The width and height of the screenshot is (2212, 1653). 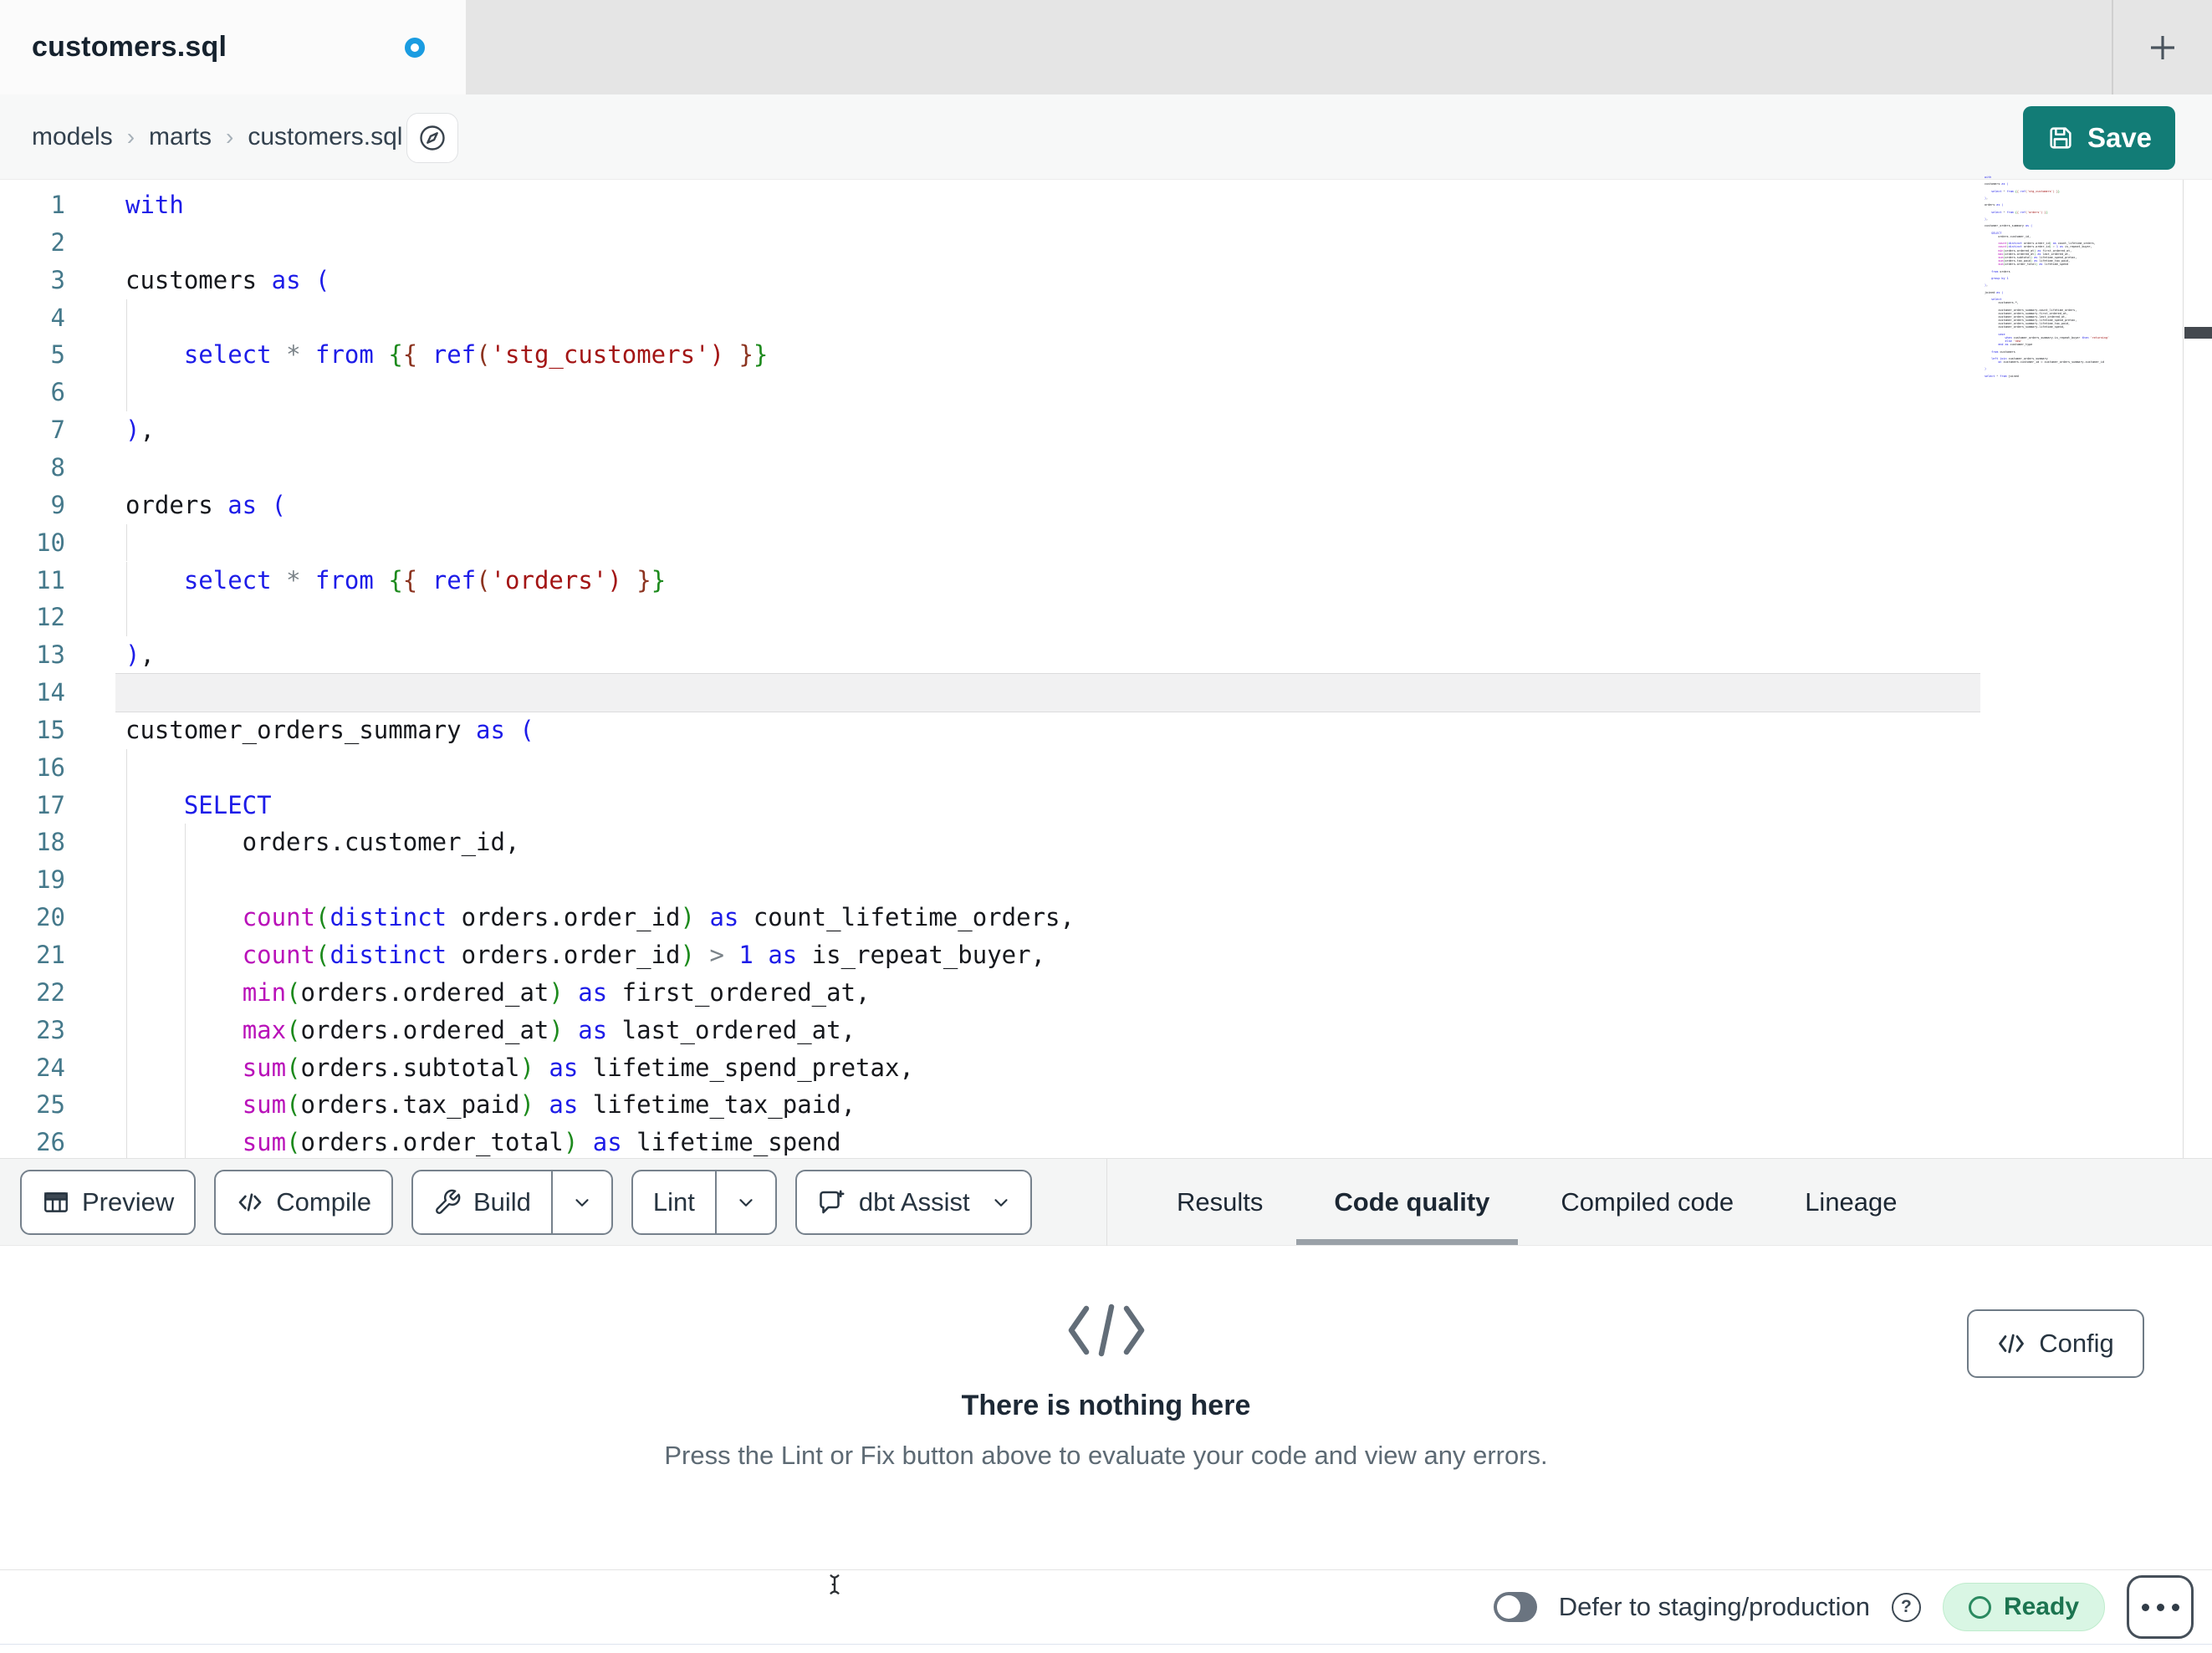 What do you see at coordinates (415, 48) in the screenshot?
I see `unsaved-changes-dot-icon` at bounding box center [415, 48].